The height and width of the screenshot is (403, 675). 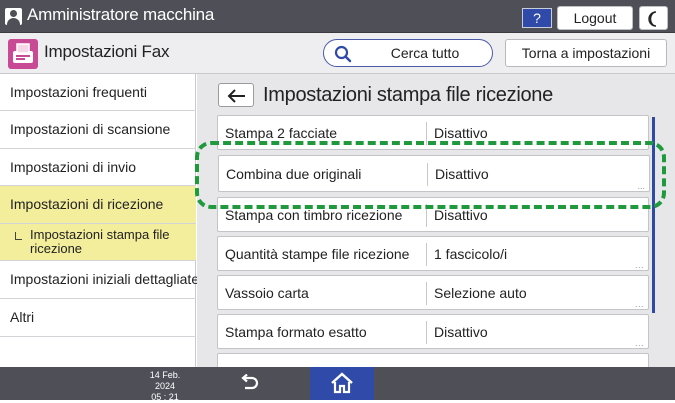 I want to click on home-button, so click(x=342, y=383).